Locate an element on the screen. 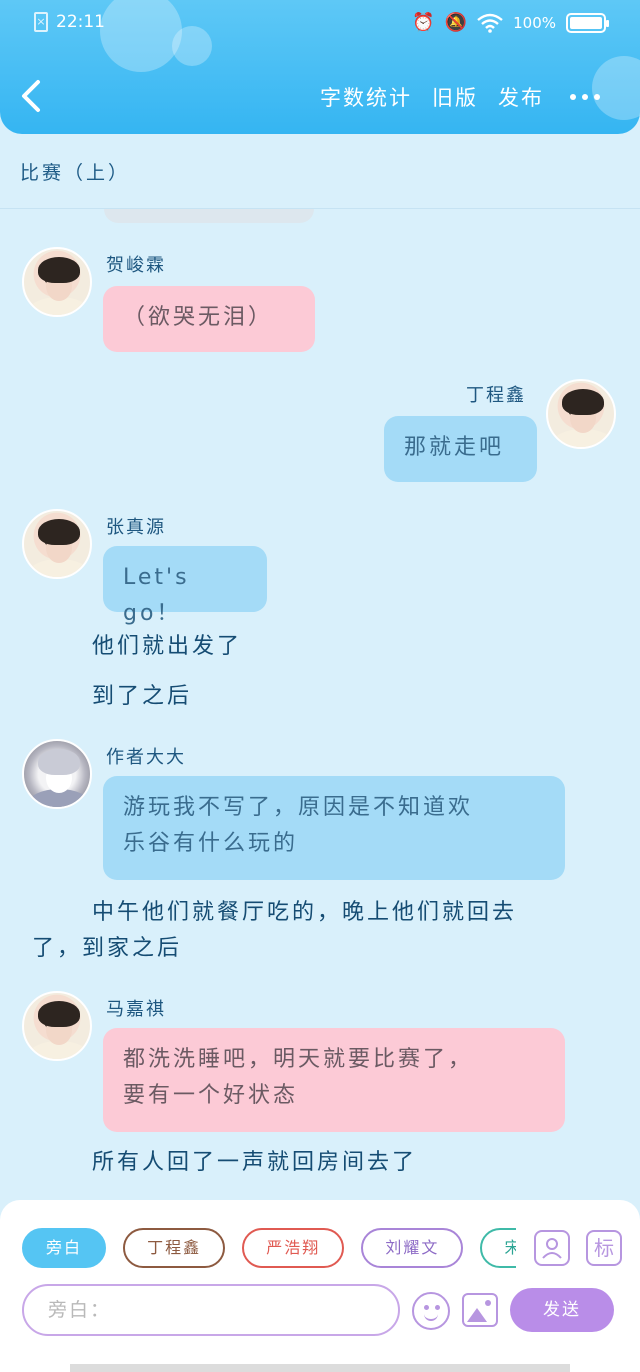  message-bubble: 都洗洗睡吧，明天就要比赛了， 要有一个好状态 is located at coordinates (334, 1080).